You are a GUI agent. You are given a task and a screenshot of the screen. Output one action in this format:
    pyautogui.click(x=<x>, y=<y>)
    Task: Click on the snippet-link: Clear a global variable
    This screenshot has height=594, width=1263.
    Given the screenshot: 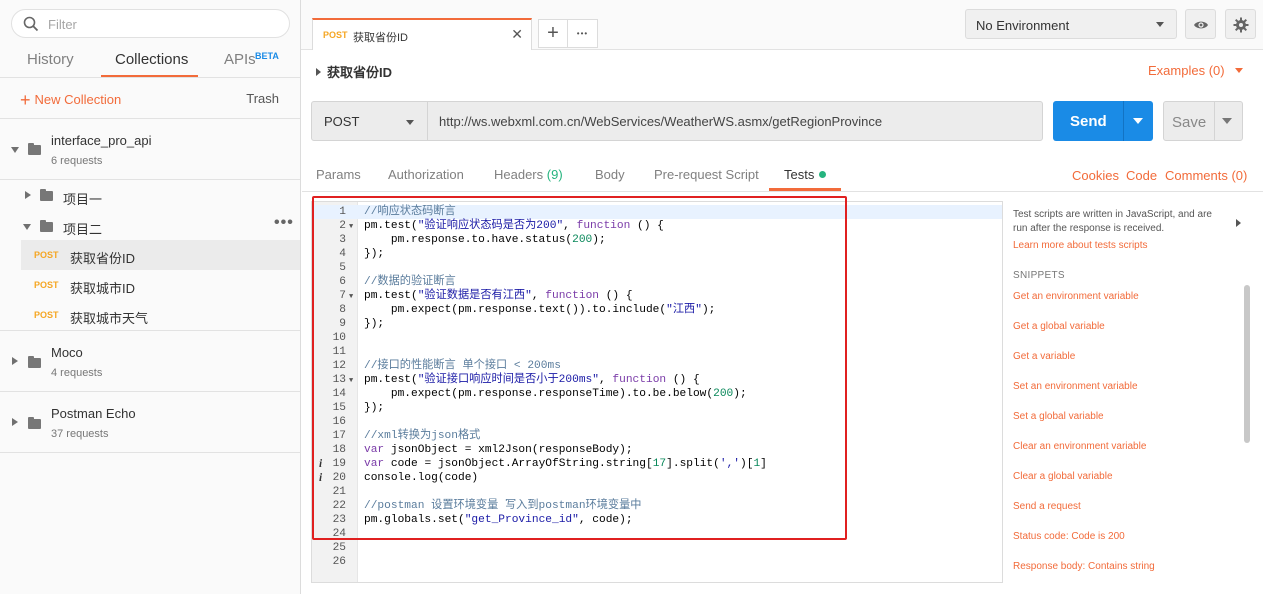 What is the action you would take?
    pyautogui.click(x=1063, y=476)
    